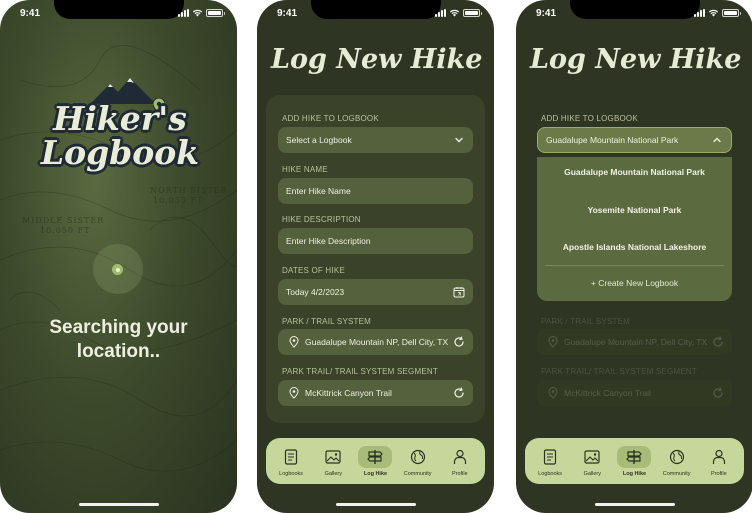 This screenshot has width=752, height=513. I want to click on searching-line-1: Searching your, so click(118, 327).